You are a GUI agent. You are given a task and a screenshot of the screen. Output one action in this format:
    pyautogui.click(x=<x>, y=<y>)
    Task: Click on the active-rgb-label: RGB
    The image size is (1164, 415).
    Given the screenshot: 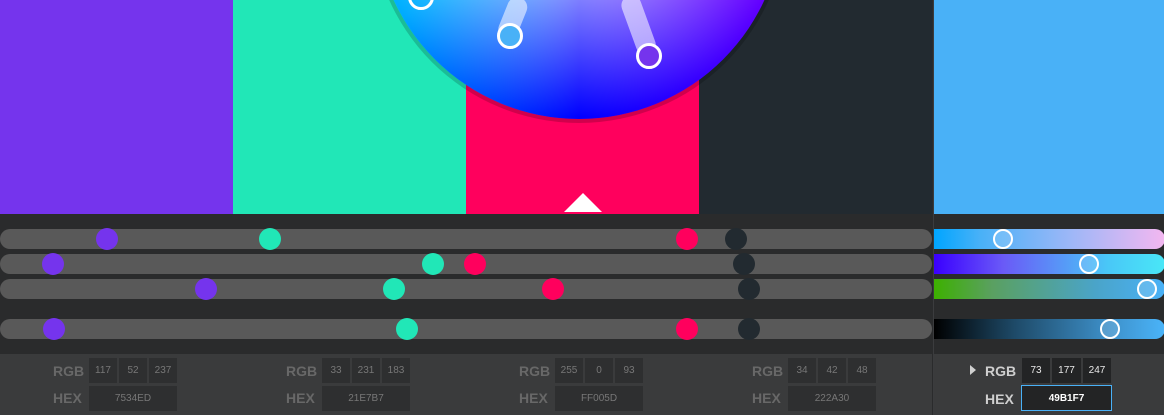 What is the action you would take?
    pyautogui.click(x=1001, y=371)
    